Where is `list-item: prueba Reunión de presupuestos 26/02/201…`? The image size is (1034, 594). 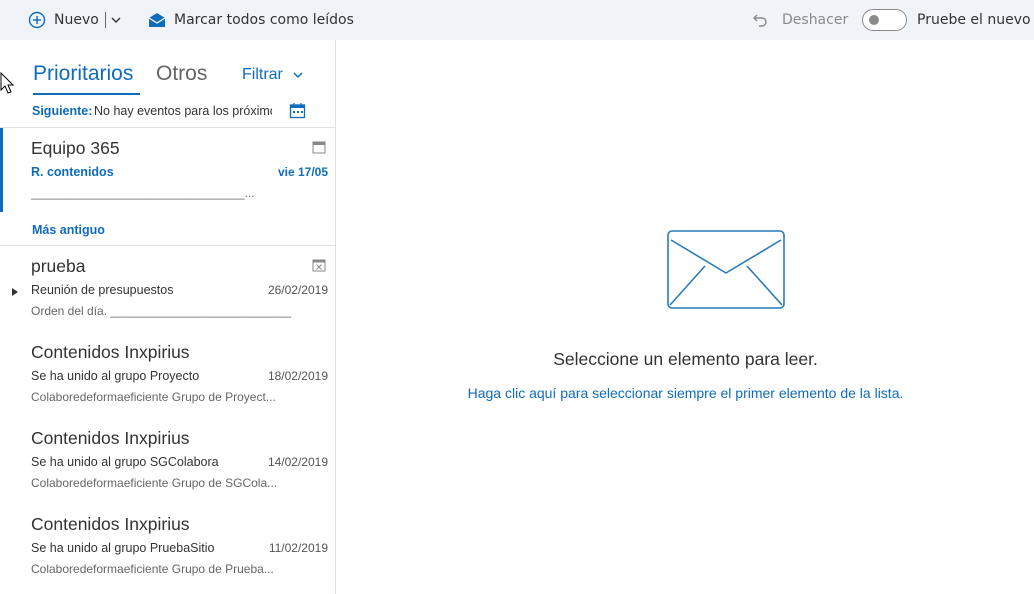 list-item: prueba Reunión de presupuestos 26/02/201… is located at coordinates (167, 289).